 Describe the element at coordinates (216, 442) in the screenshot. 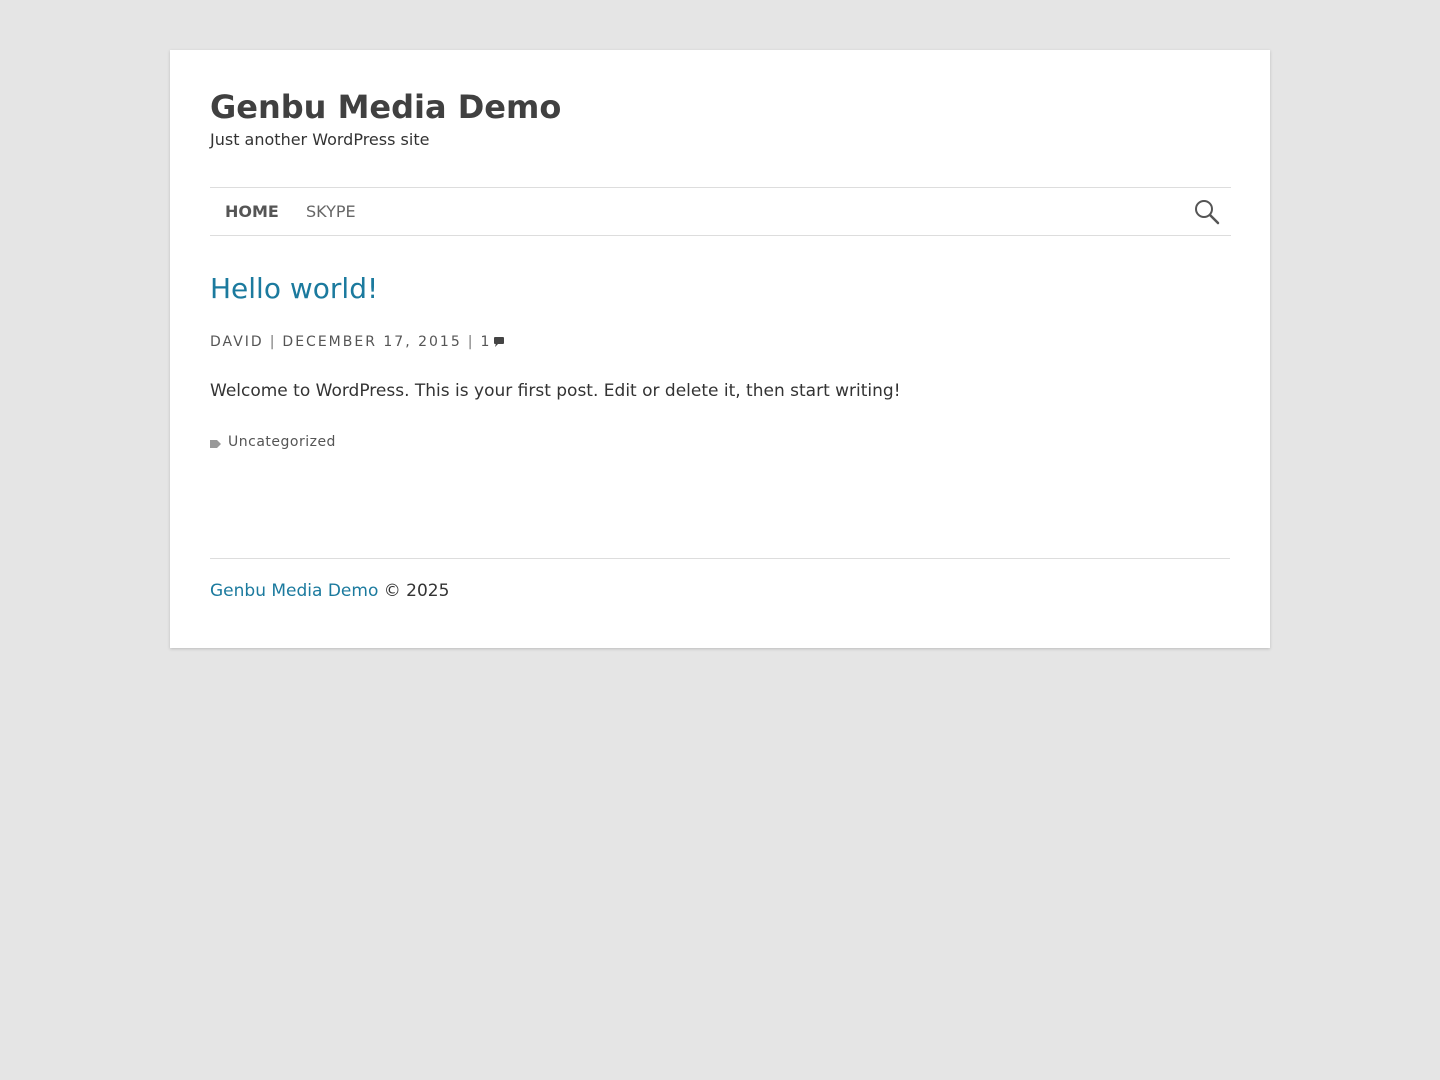

I see `tag-icon` at that location.